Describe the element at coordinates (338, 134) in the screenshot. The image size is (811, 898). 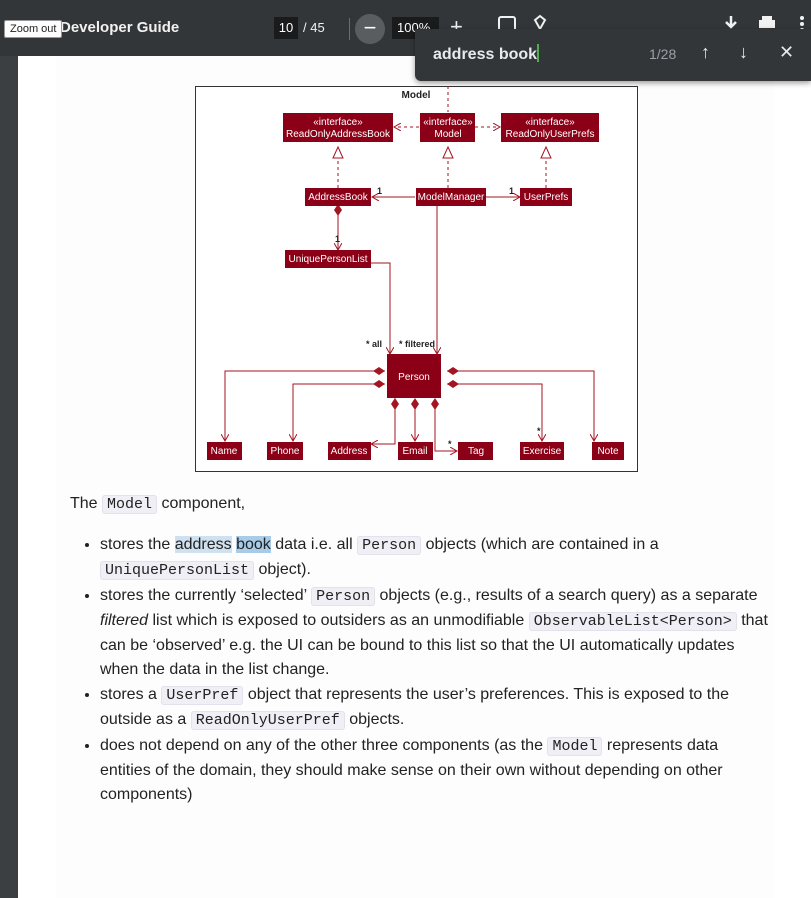
I see `node-label: ReadOnlyAddressBook` at that location.